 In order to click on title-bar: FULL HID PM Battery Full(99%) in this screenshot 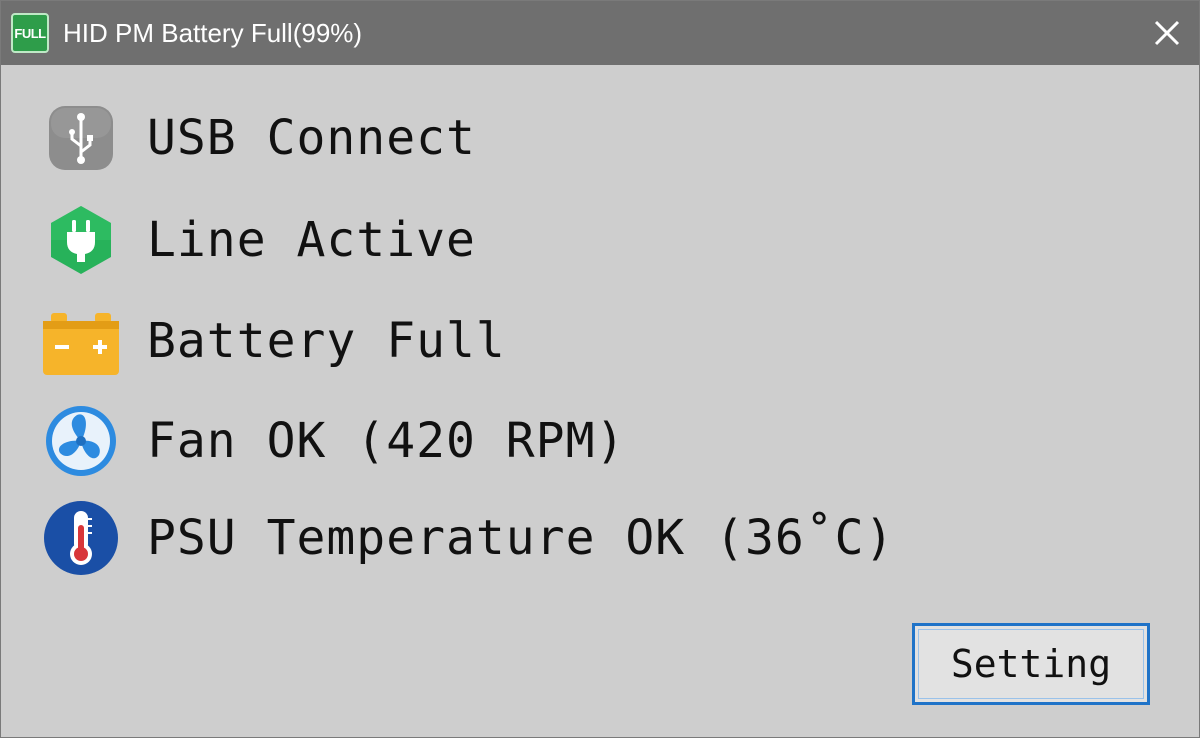, I will do `click(600, 33)`.